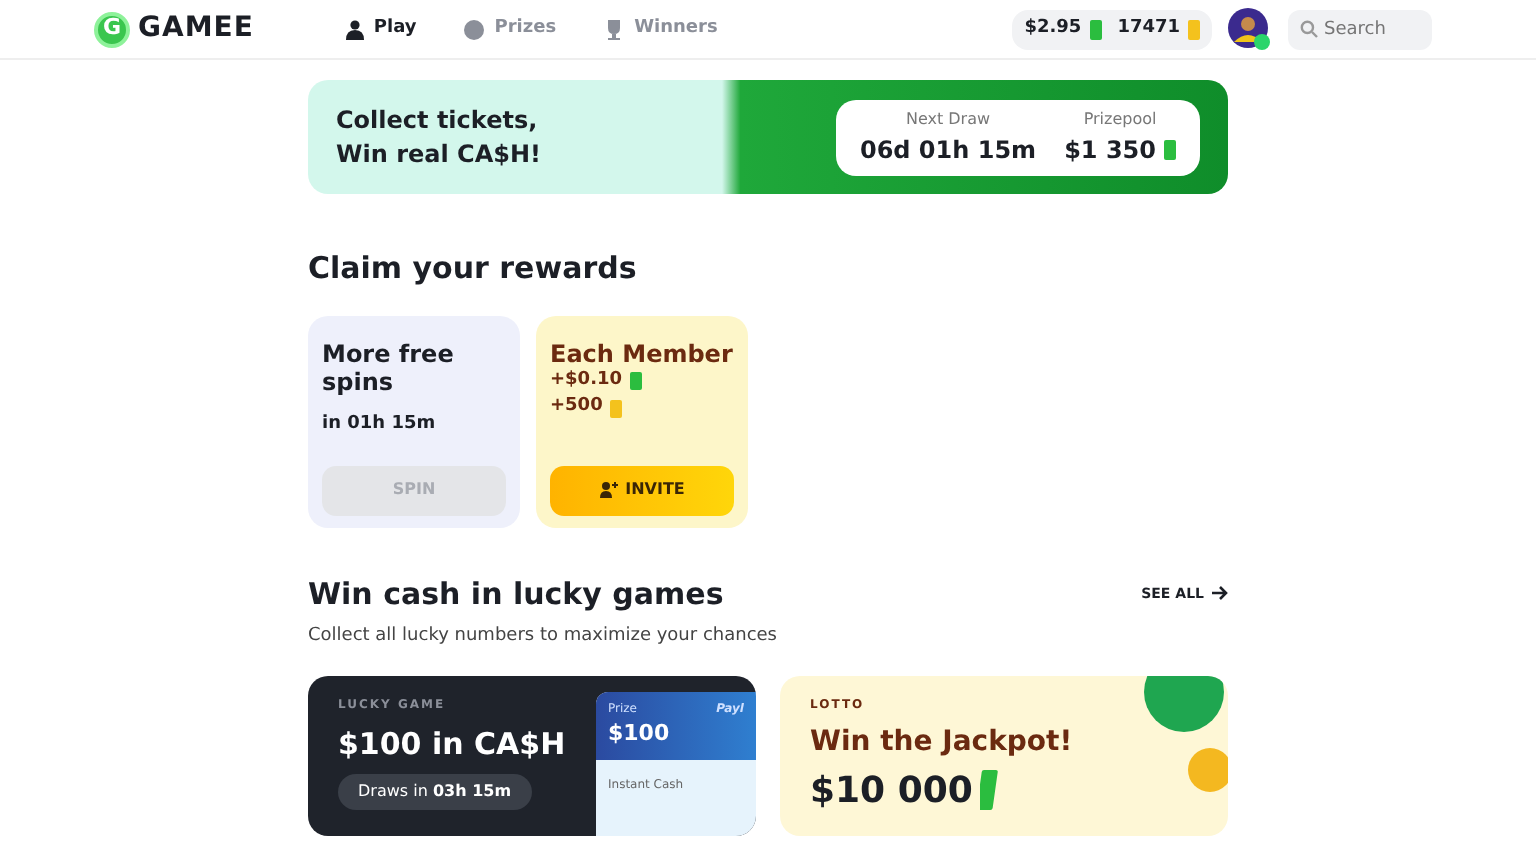 Image resolution: width=1536 pixels, height=864 pixels. I want to click on coin-icon, so click(474, 29).